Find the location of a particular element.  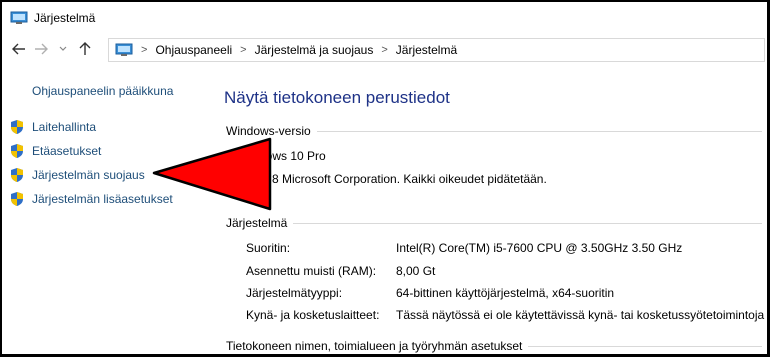

ram-value: 8,00 Gt is located at coordinates (416, 271).